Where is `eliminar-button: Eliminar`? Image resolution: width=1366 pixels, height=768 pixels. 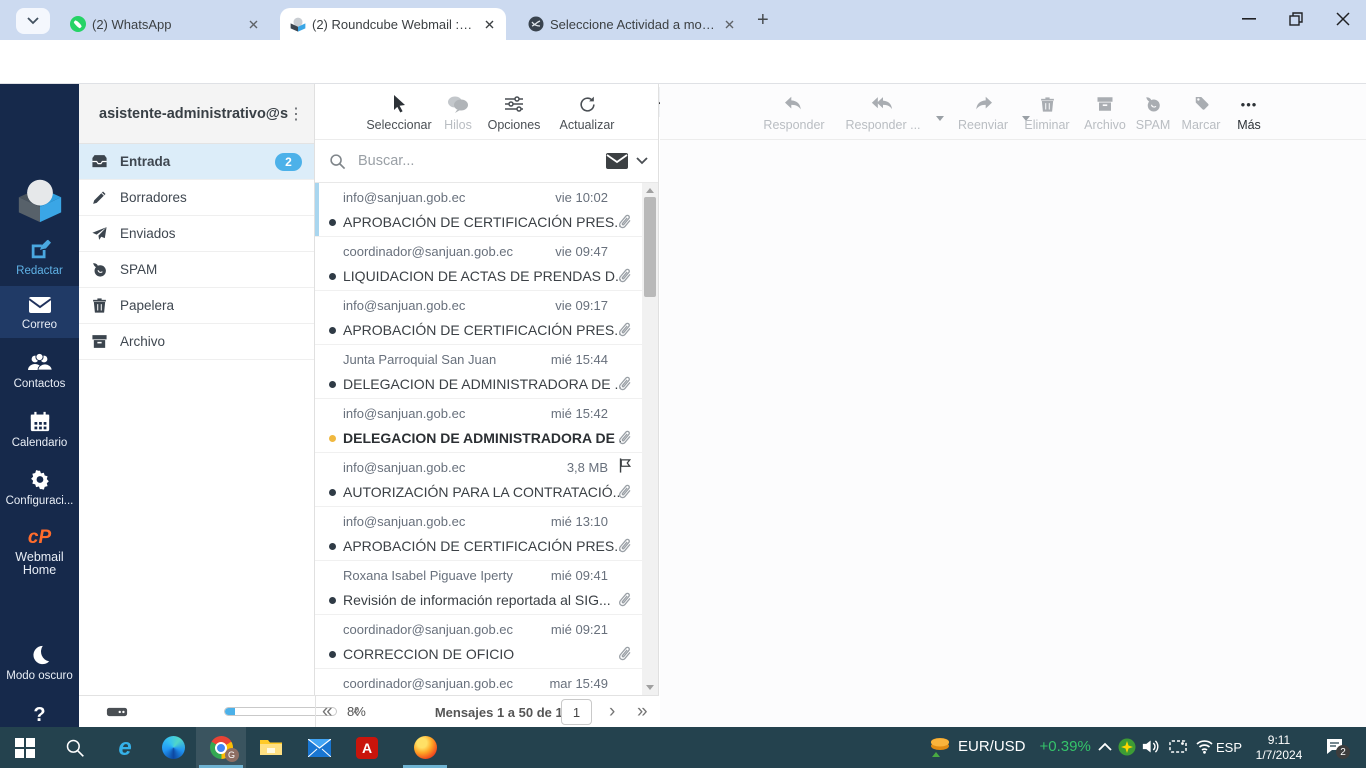
eliminar-button: Eliminar is located at coordinates (1047, 112).